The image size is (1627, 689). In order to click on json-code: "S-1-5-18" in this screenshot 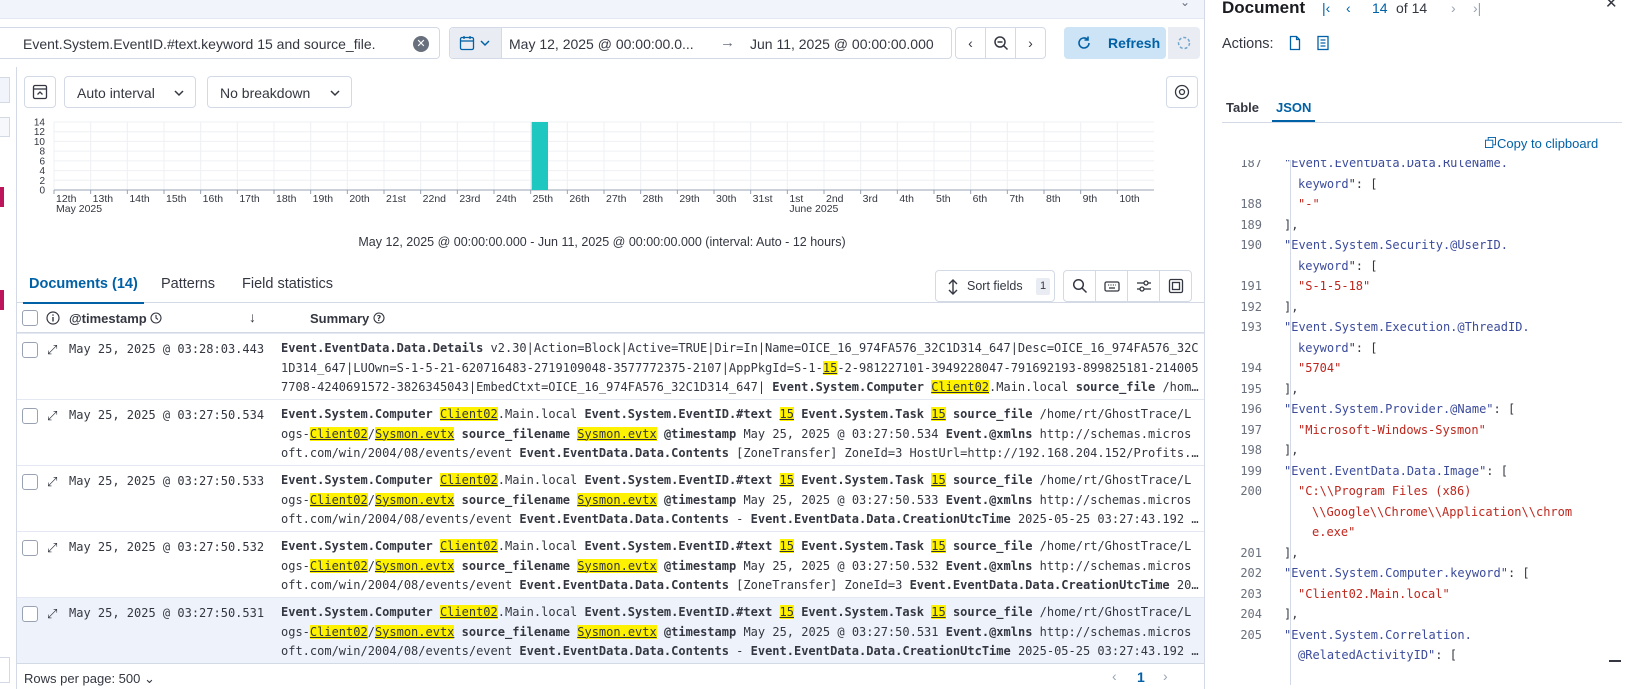, I will do `click(1334, 286)`.